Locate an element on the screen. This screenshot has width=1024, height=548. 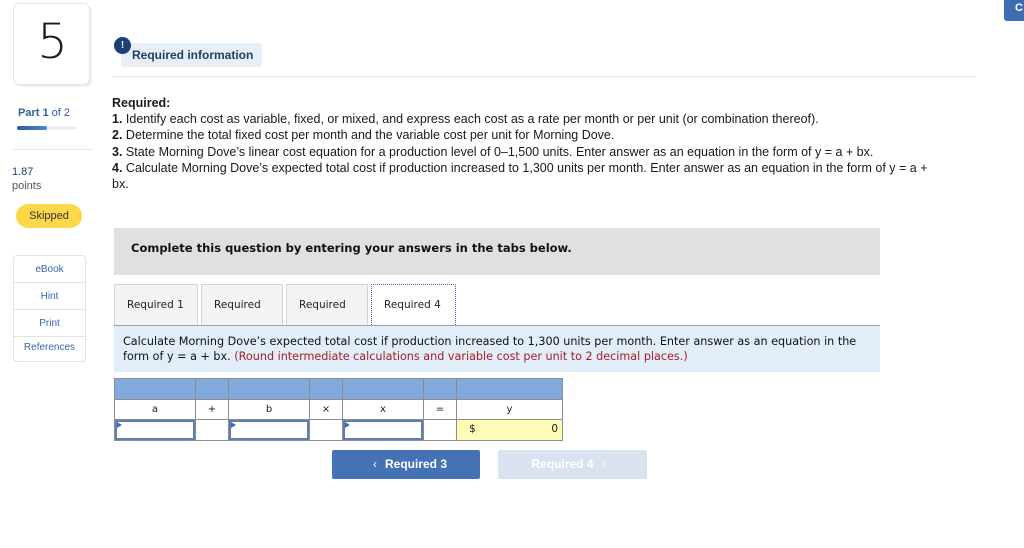
label-equals: = is located at coordinates (440, 409).